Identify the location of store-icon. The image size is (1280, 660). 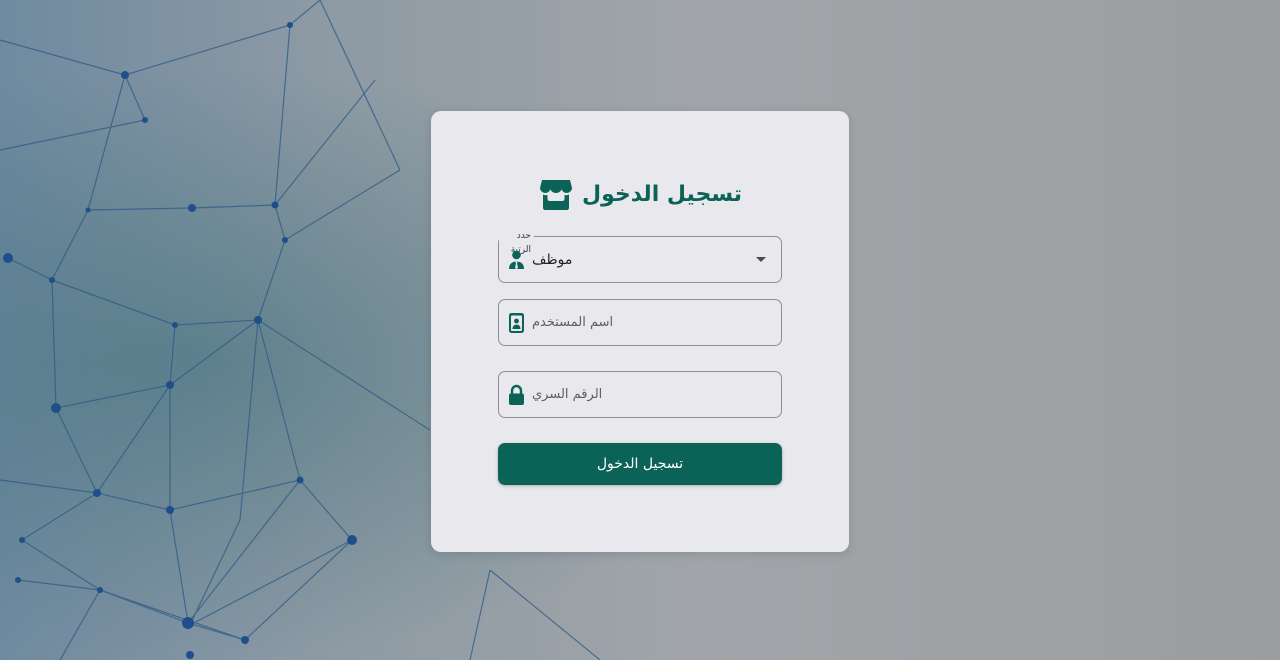
(555, 195).